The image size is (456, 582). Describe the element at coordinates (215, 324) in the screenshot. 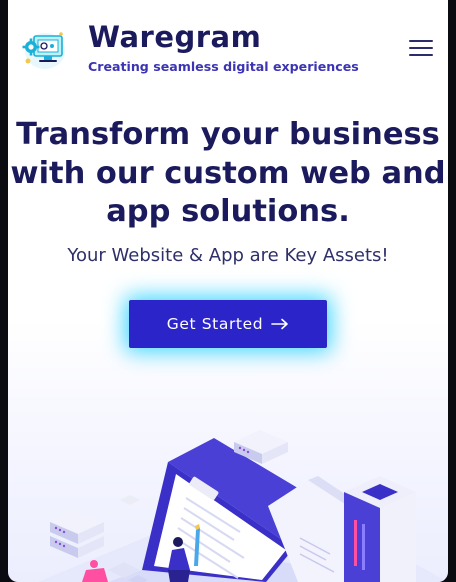

I see `get-started-label: Get Started` at that location.